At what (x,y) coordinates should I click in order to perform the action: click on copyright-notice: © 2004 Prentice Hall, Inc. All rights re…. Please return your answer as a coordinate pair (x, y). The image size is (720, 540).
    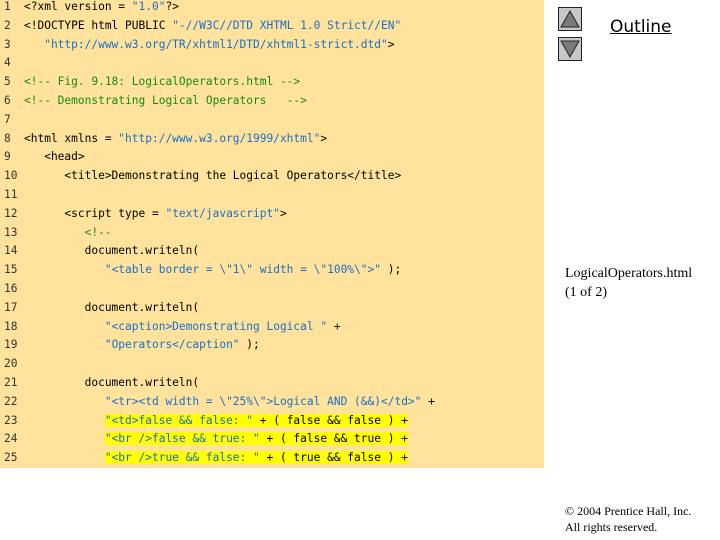
    Looking at the image, I should click on (628, 519).